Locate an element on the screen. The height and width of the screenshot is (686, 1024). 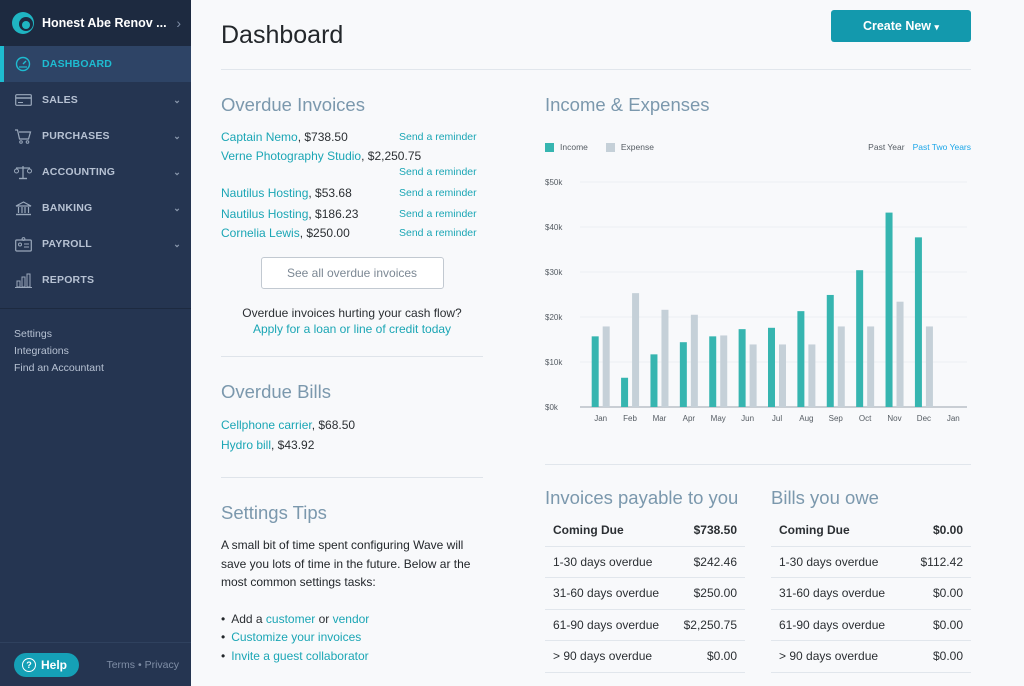
sidebar-item-accounting: ACCOUNTING ⌄ is located at coordinates (95, 172).